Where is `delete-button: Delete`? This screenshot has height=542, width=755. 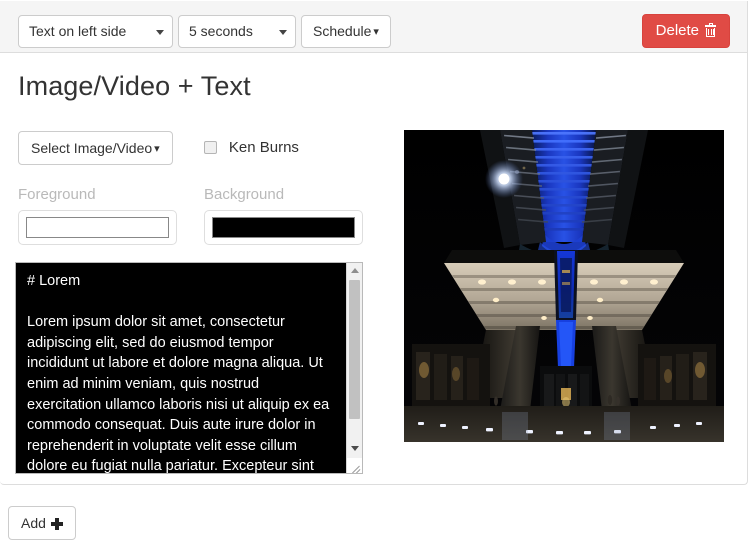 delete-button: Delete is located at coordinates (685, 31).